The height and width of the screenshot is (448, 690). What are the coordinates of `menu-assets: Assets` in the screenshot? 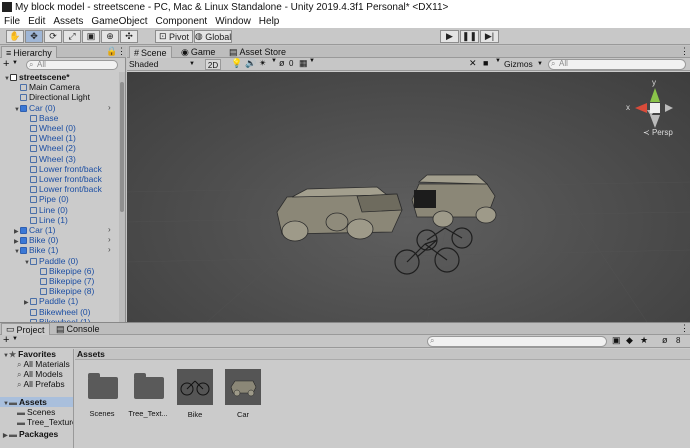 It's located at (68, 21).